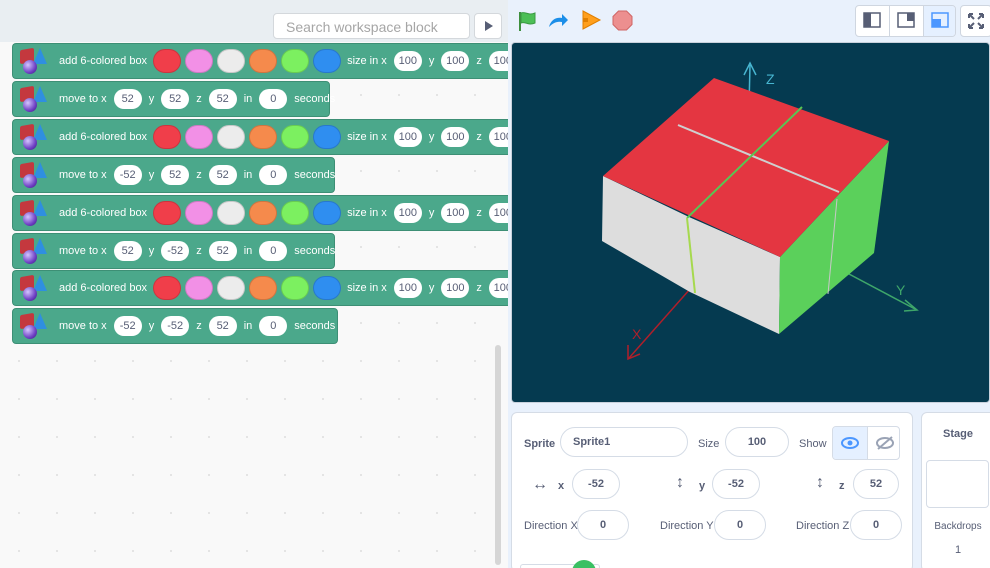 Image resolution: width=990 pixels, height=568 pixels. What do you see at coordinates (957, 484) in the screenshot?
I see `stage-thumbnail` at bounding box center [957, 484].